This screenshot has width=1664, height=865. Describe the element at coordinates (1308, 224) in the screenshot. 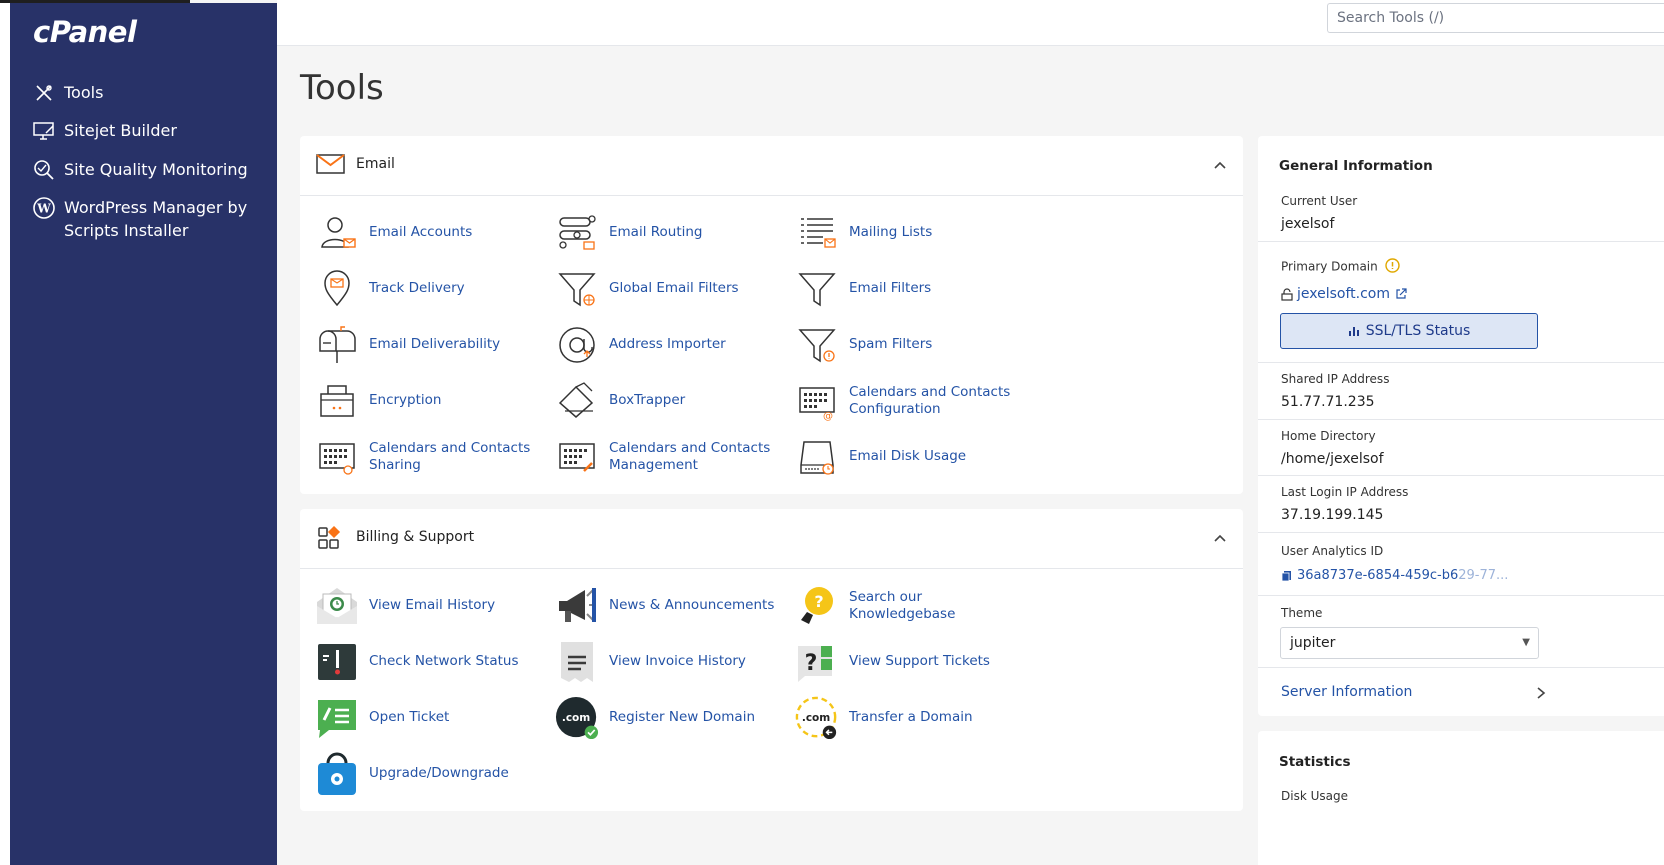

I see `current-user-value: jexelsof` at that location.